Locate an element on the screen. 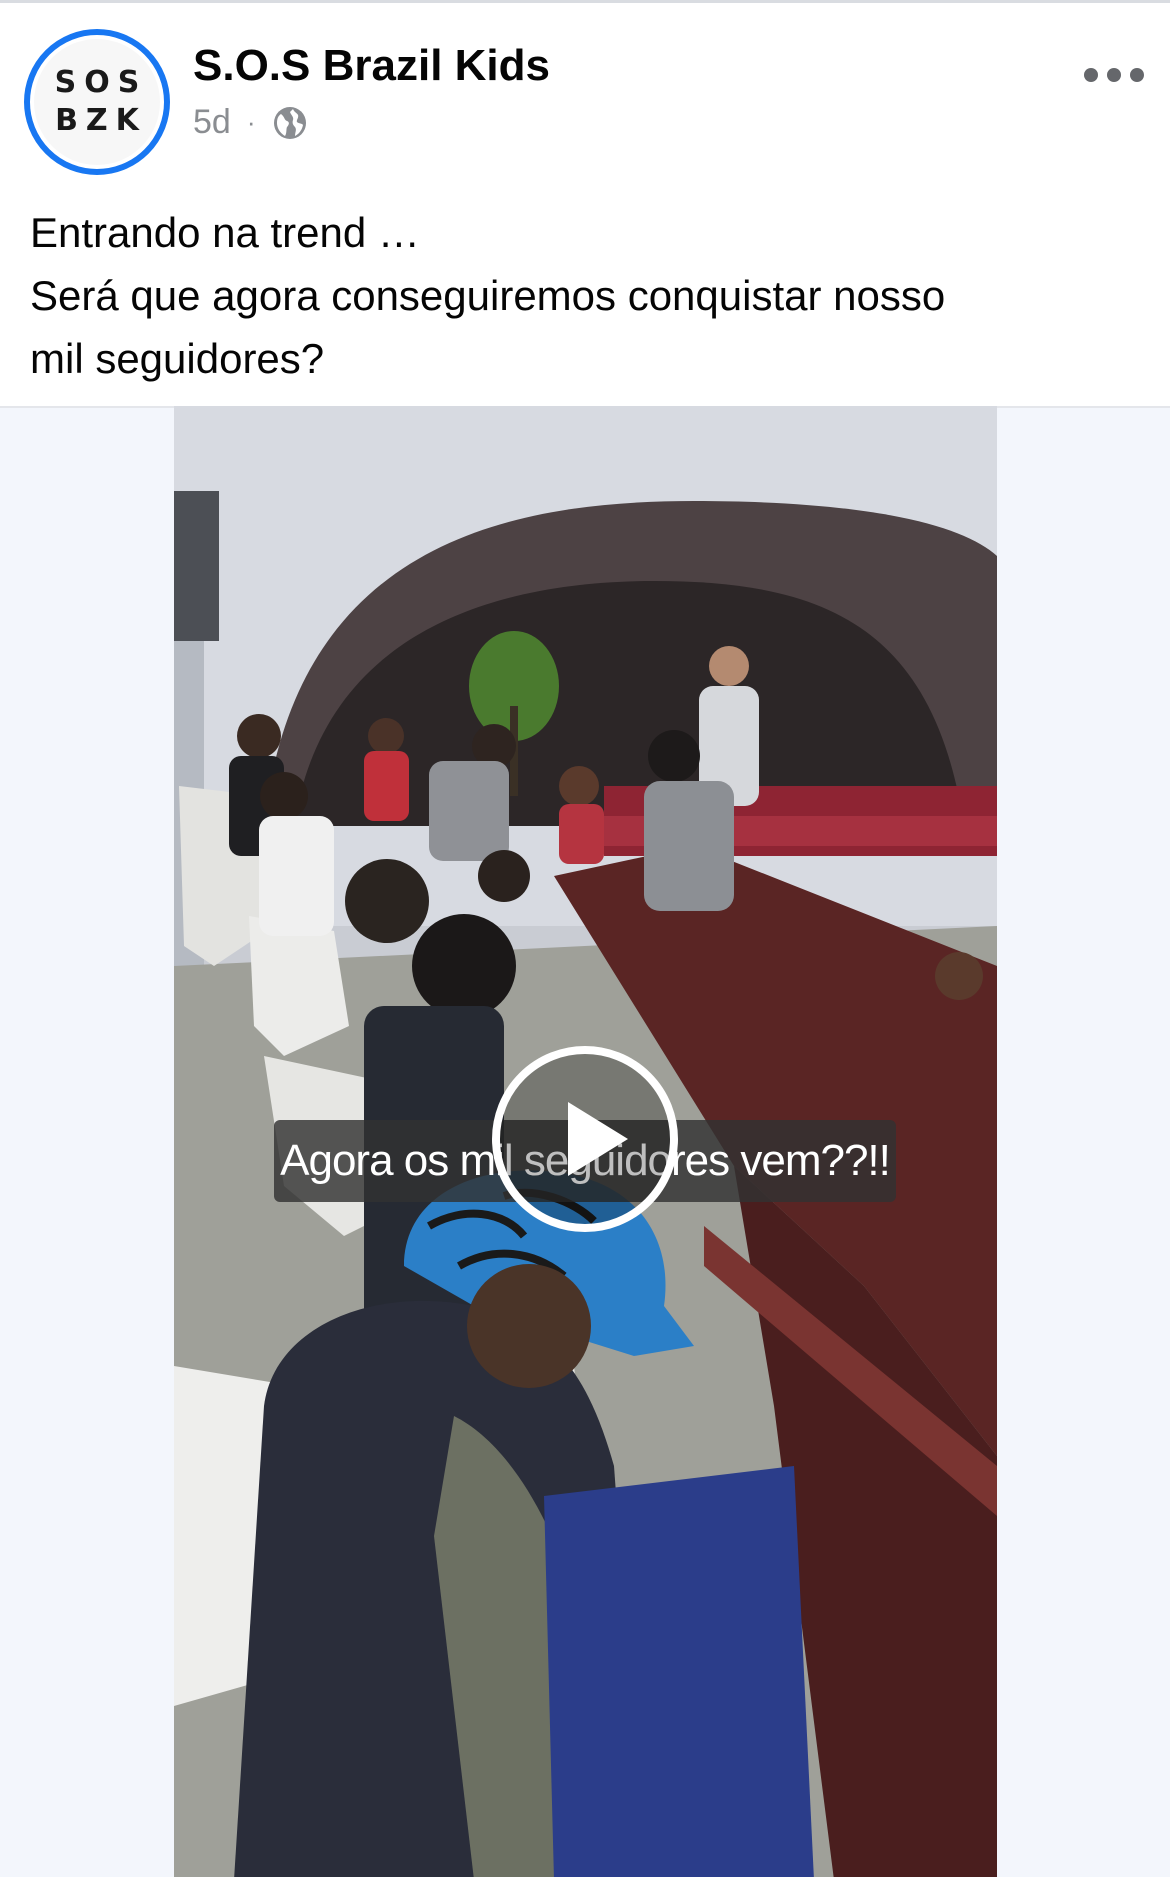  more-options-icon is located at coordinates (1114, 75).